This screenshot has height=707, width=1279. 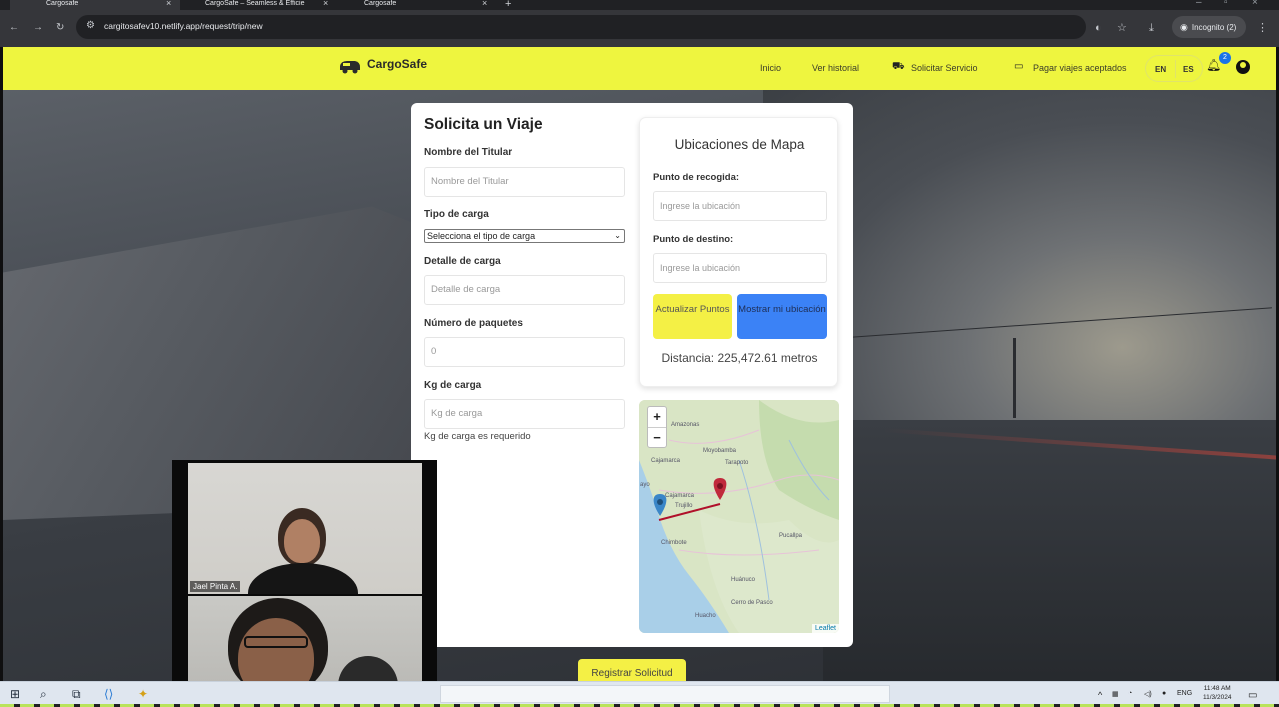 I want to click on notification-center-icon: ▭, so click(x=1252, y=695).